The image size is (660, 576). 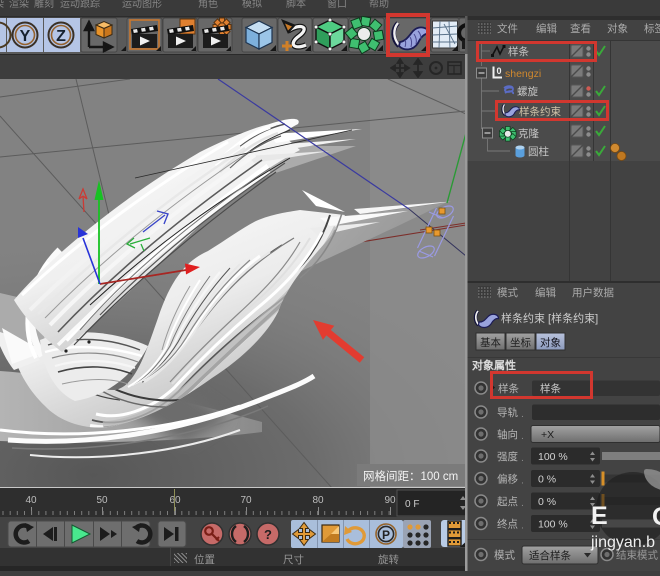 What do you see at coordinates (527, 91) in the screenshot?
I see `svg-text: 螺旋` at bounding box center [527, 91].